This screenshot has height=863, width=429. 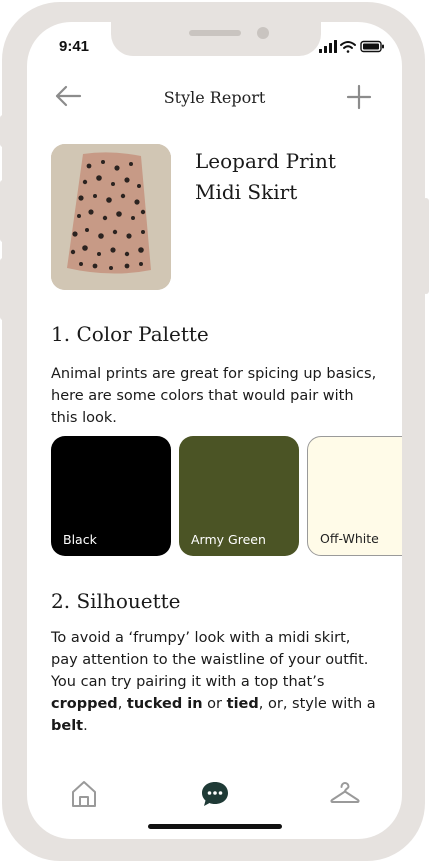 What do you see at coordinates (263, 33) in the screenshot?
I see `camera` at bounding box center [263, 33].